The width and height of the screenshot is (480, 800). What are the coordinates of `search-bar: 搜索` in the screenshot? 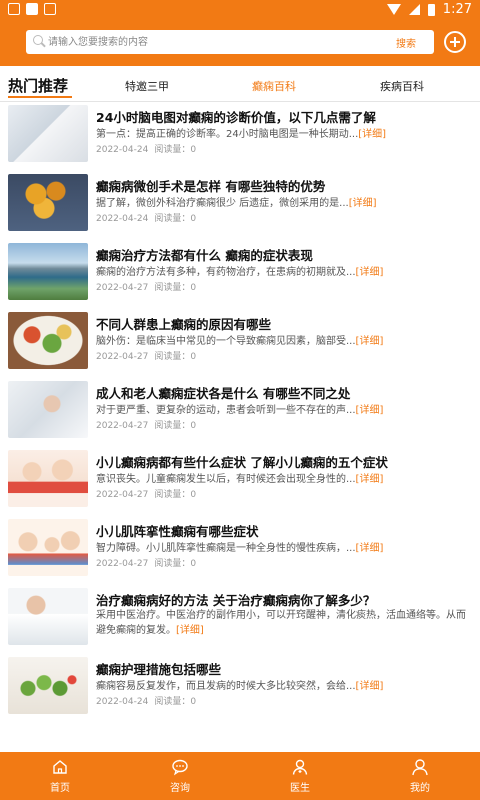 It's located at (230, 42).